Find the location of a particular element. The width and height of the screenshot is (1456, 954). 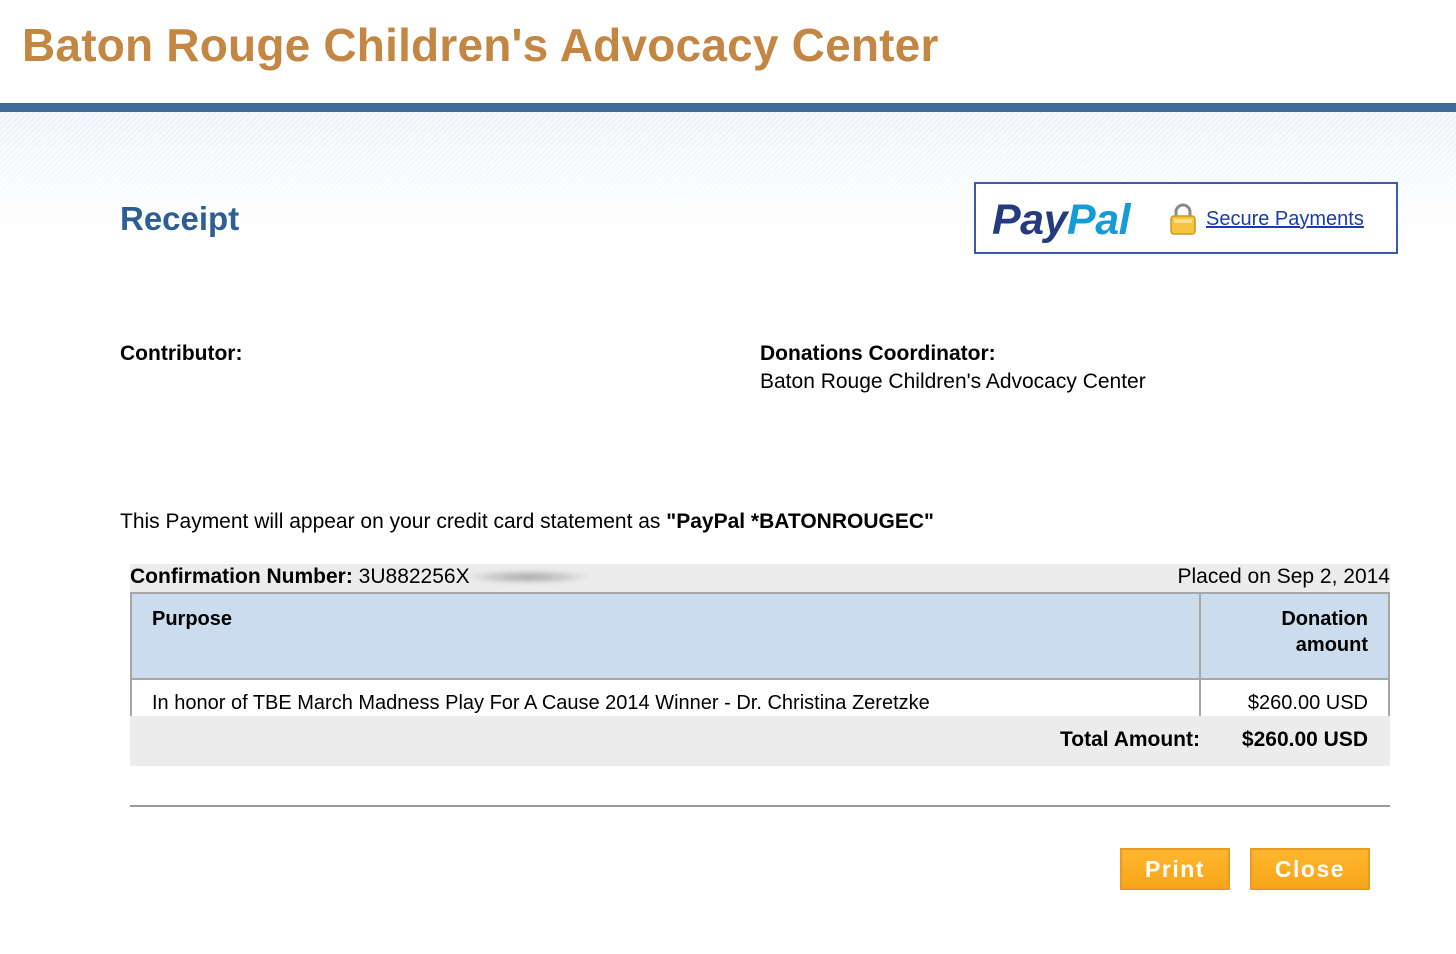

confirmation-label: Confirmation Number: is located at coordinates (241, 576).